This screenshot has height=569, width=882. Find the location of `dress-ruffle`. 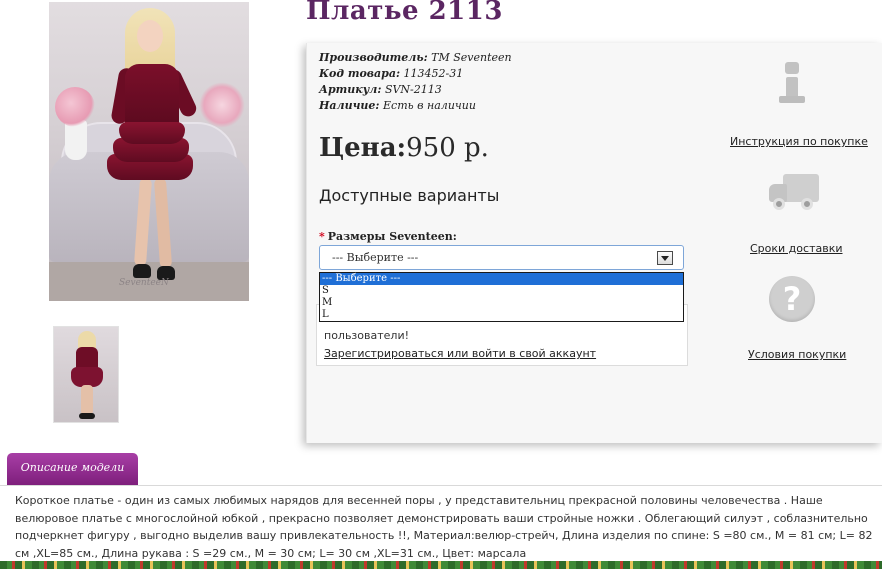

dress-ruffle is located at coordinates (152, 133).